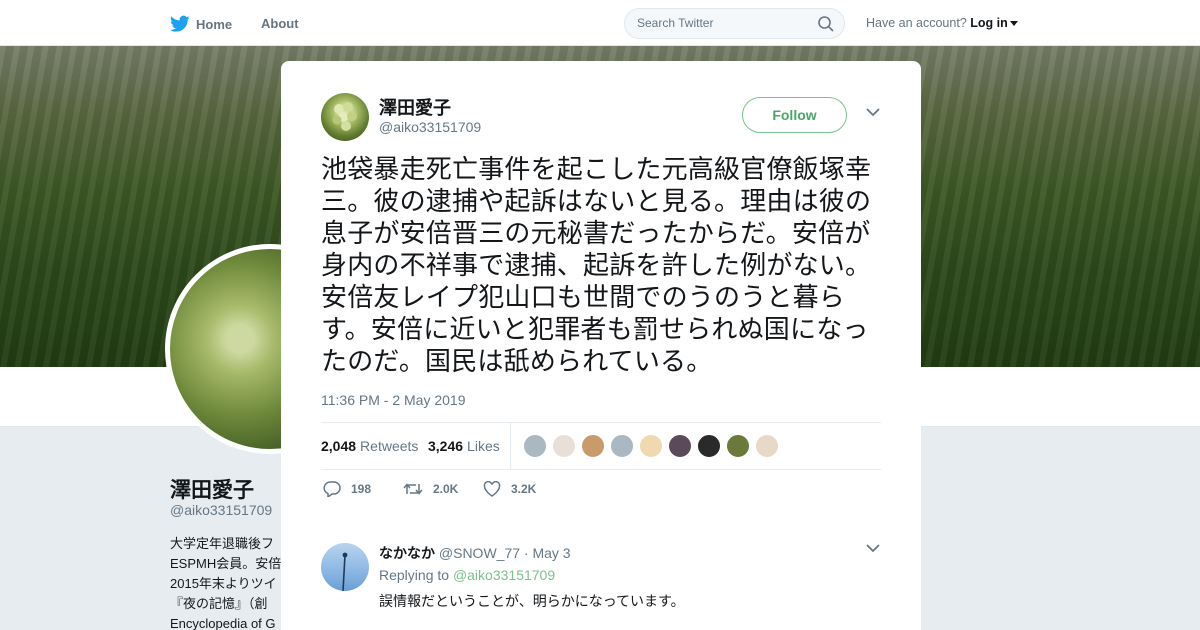 This screenshot has height=630, width=1200. I want to click on tweet-author-handle: @aiko33151709, so click(430, 127).